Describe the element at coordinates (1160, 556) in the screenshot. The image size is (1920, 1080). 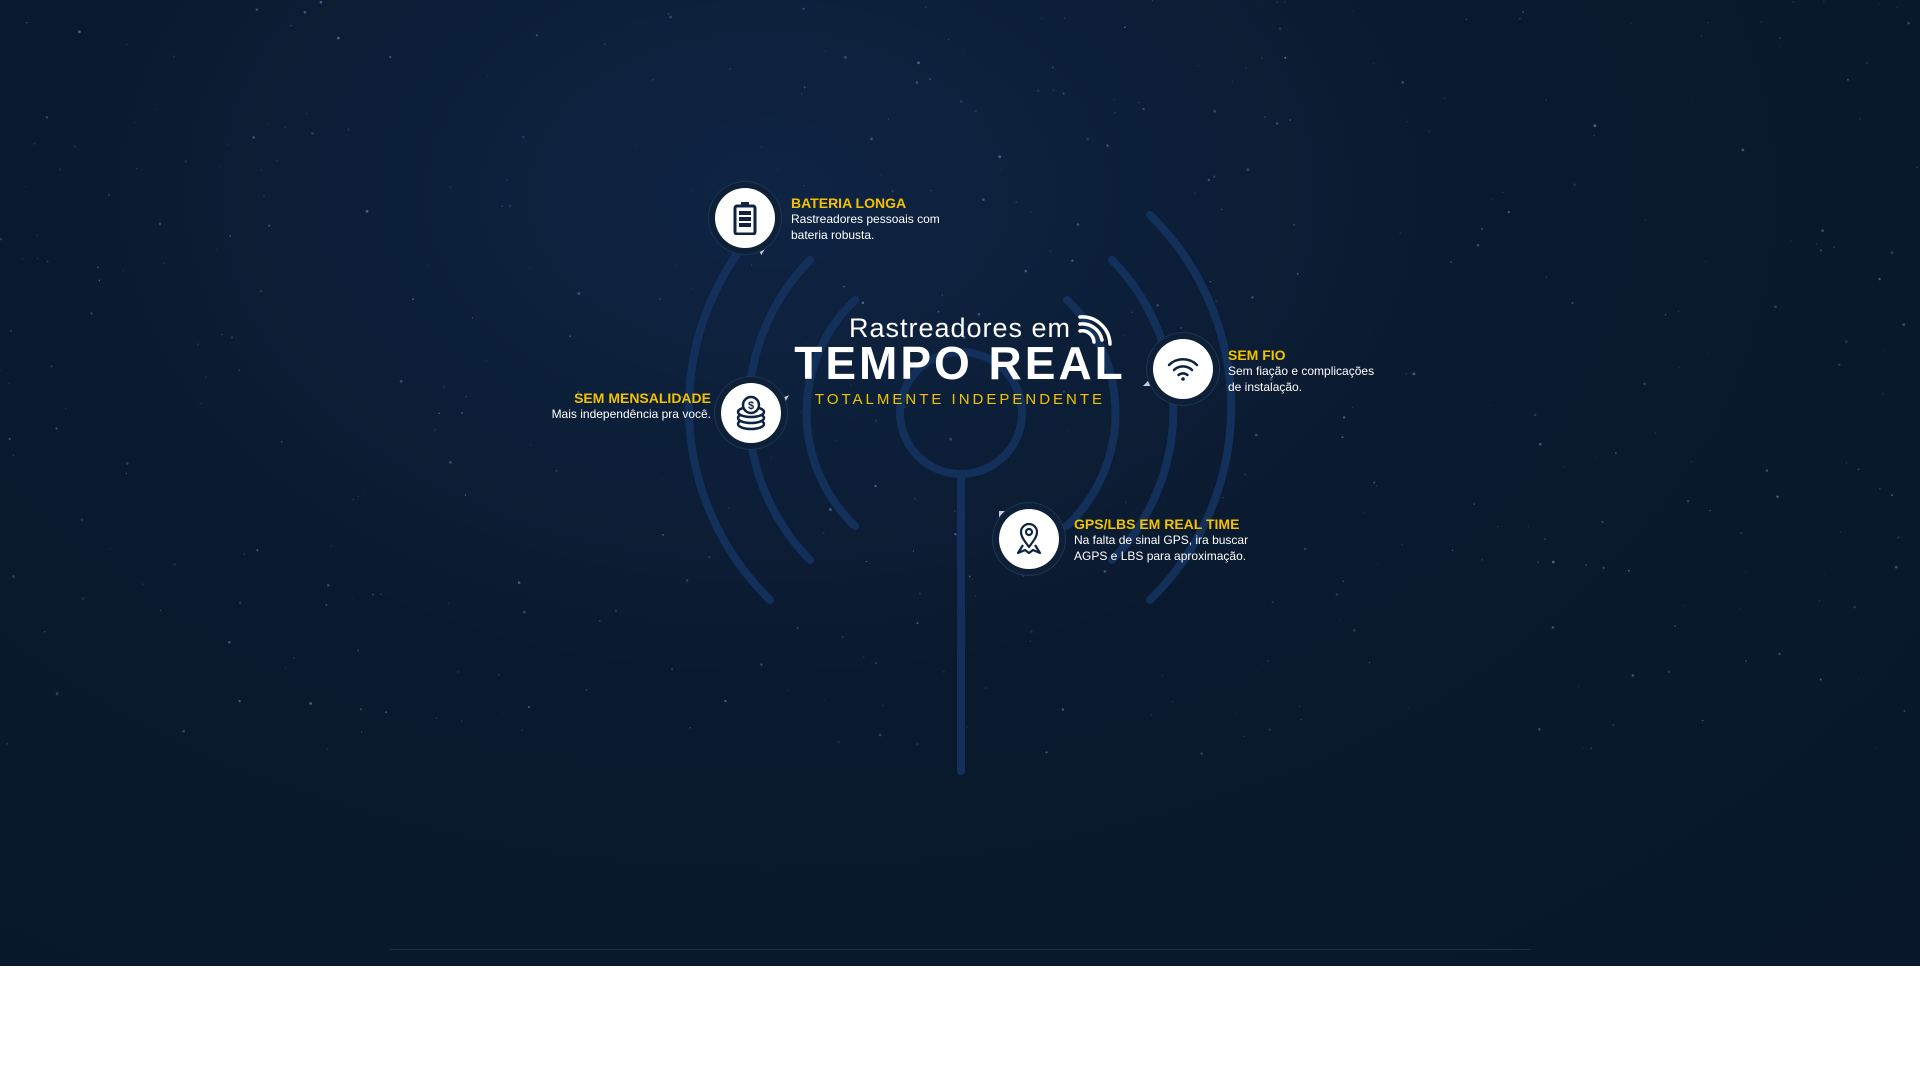
I see `feature-desc: AGPS e LBS para aproximação.` at that location.